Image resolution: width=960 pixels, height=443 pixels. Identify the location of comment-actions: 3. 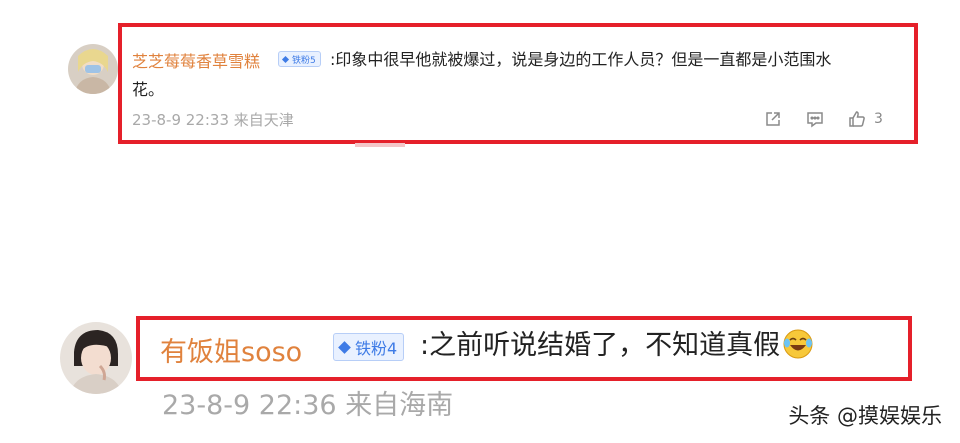
(822, 119).